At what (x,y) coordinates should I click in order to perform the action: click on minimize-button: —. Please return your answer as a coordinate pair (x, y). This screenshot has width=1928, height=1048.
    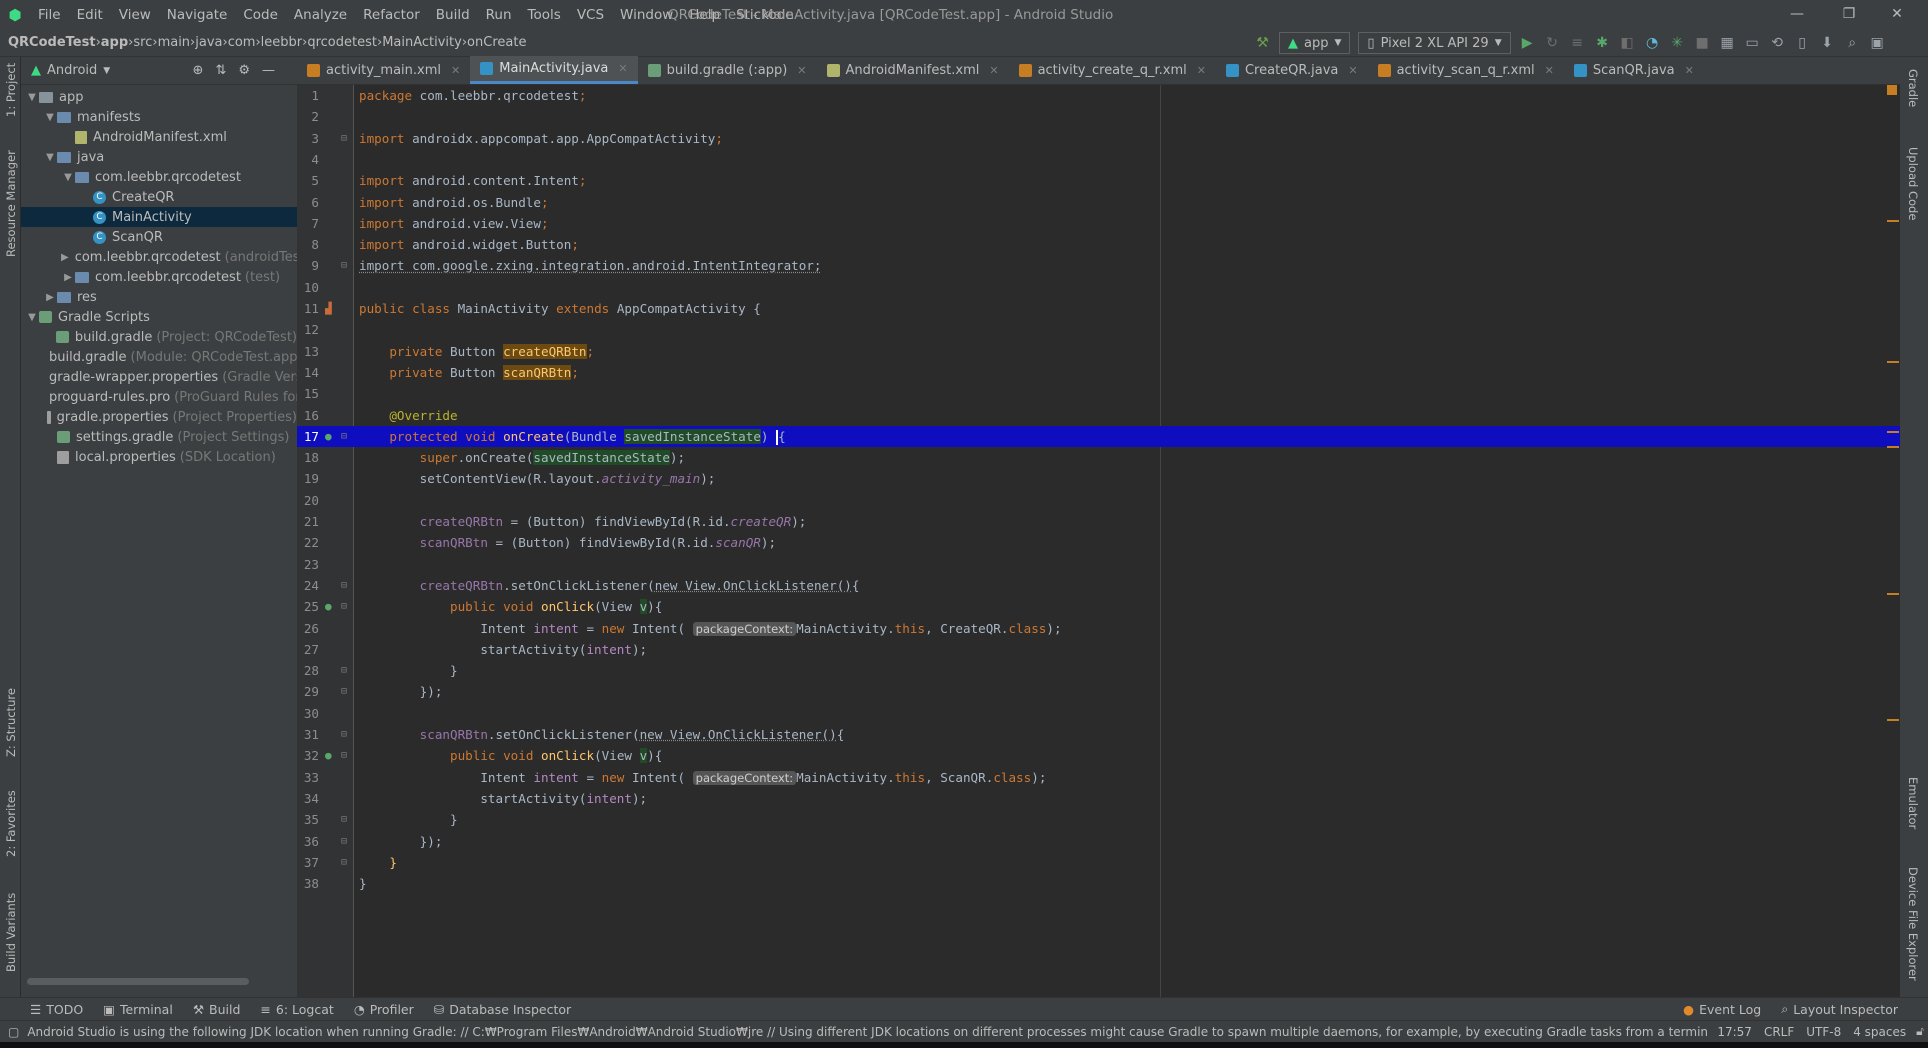
    Looking at the image, I should click on (1797, 14).